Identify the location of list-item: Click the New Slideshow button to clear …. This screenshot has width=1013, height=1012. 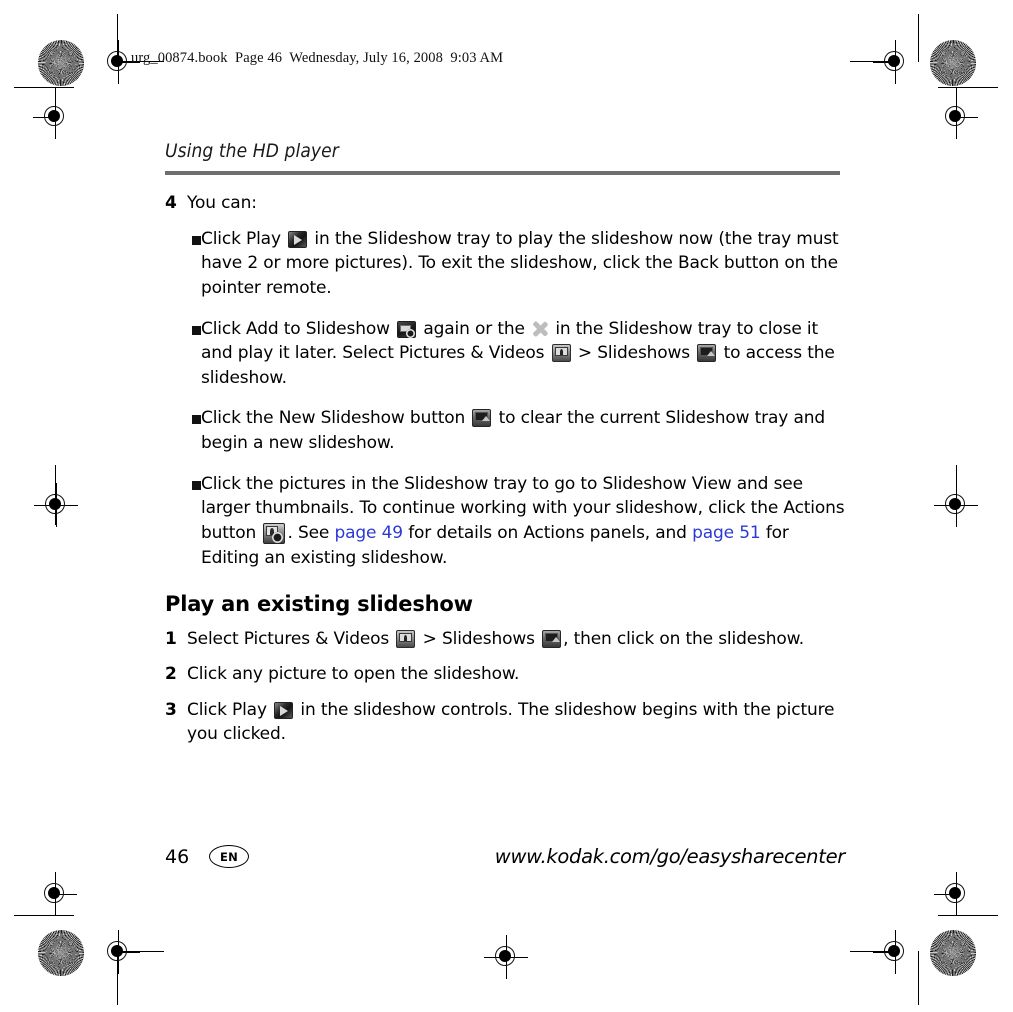
(505, 430).